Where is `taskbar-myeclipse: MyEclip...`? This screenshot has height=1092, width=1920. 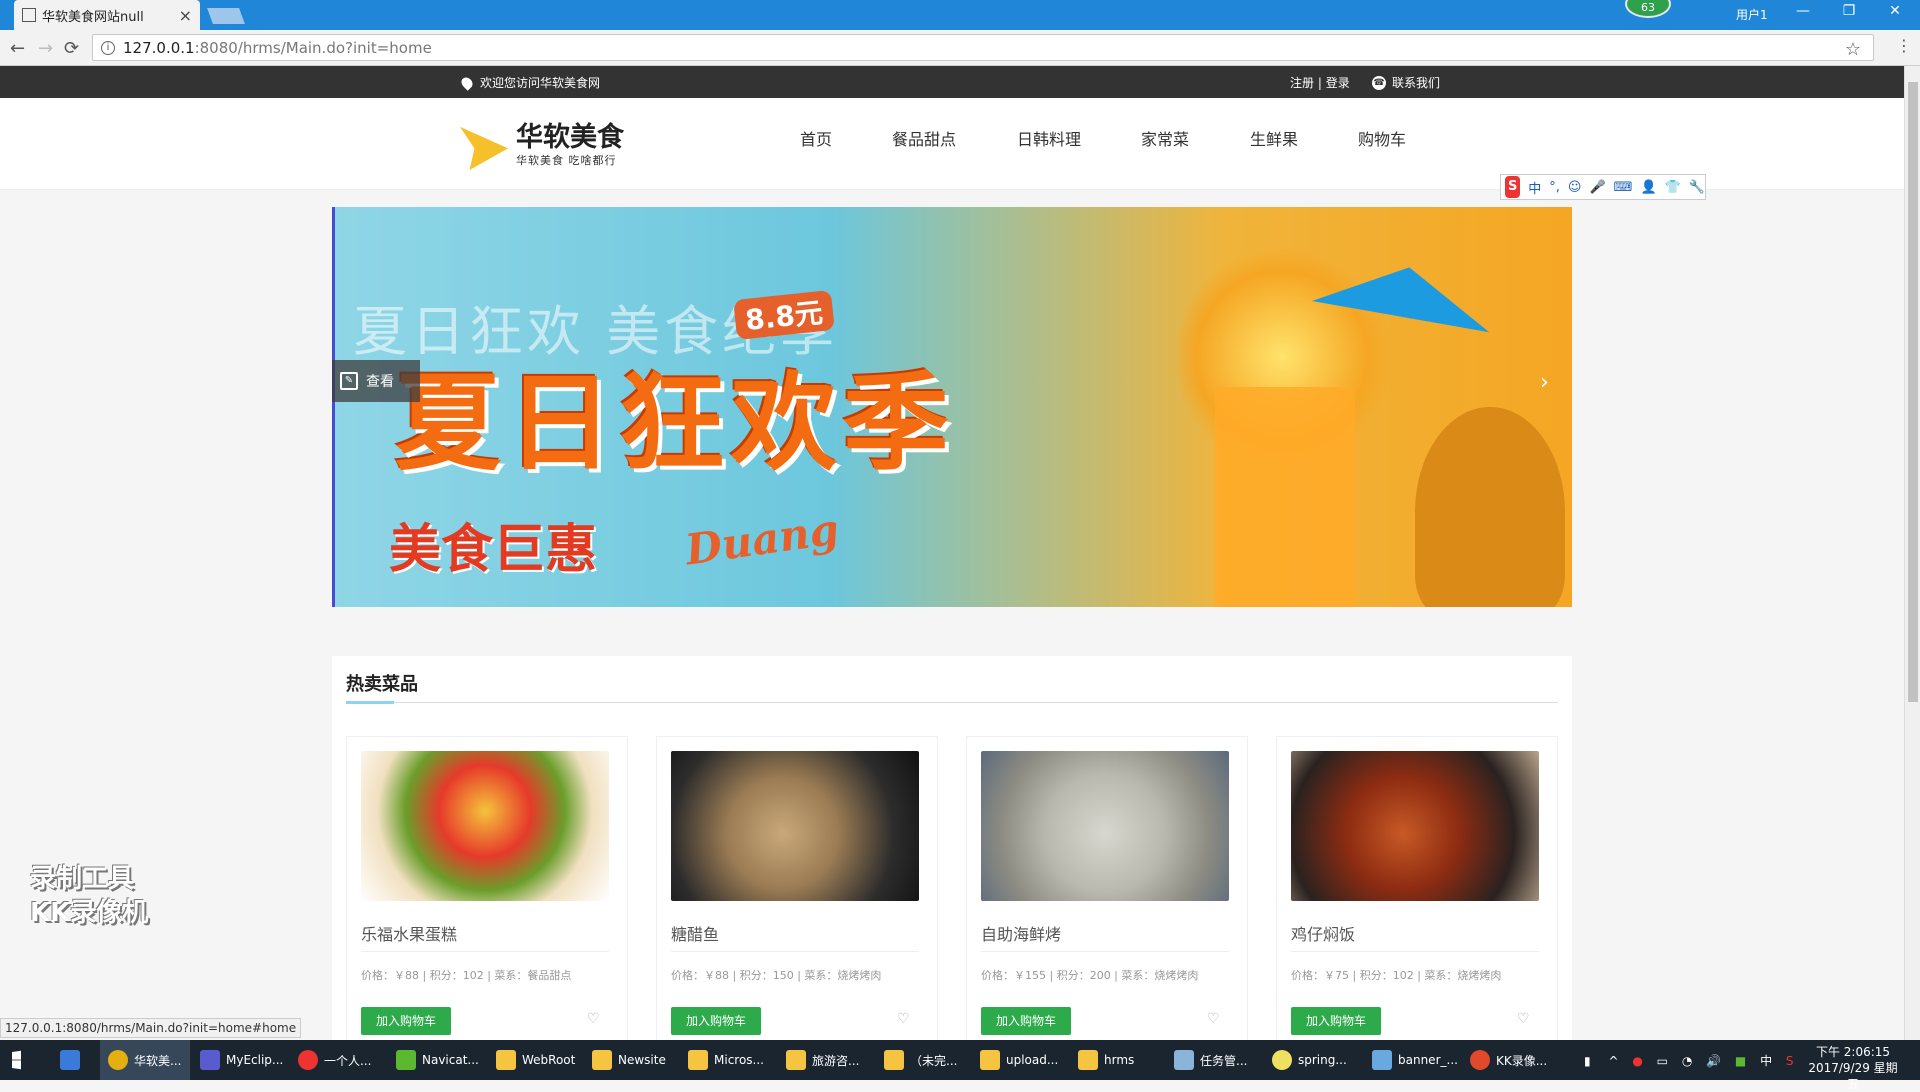
taskbar-myeclipse: MyEclip... is located at coordinates (241, 1060).